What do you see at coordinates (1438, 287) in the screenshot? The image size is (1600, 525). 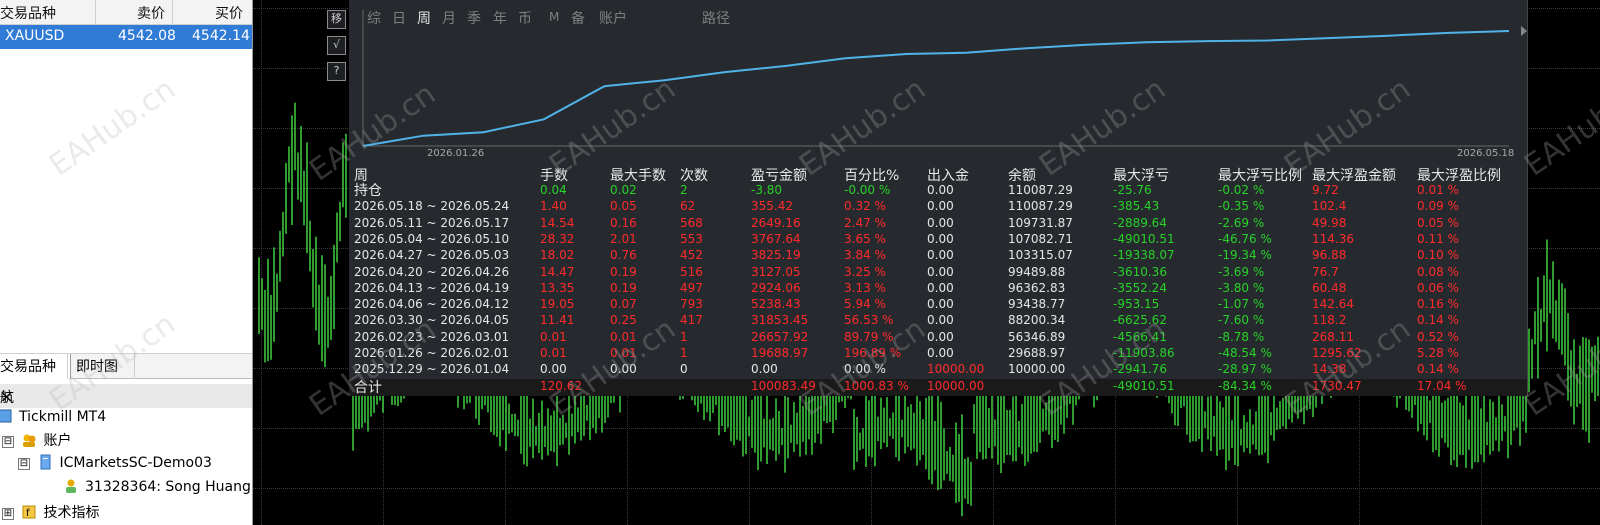 I see `table-cell: 0.06 %` at bounding box center [1438, 287].